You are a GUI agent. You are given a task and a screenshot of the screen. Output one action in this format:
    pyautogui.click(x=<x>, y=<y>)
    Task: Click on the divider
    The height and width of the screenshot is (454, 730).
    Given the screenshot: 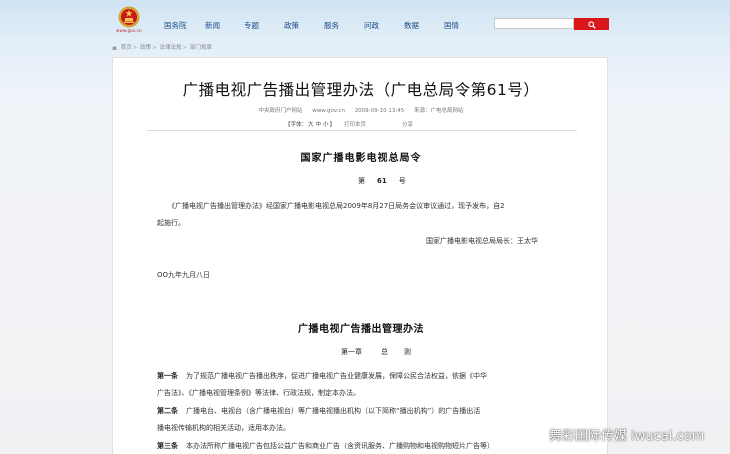 What is the action you would take?
    pyautogui.click(x=362, y=130)
    